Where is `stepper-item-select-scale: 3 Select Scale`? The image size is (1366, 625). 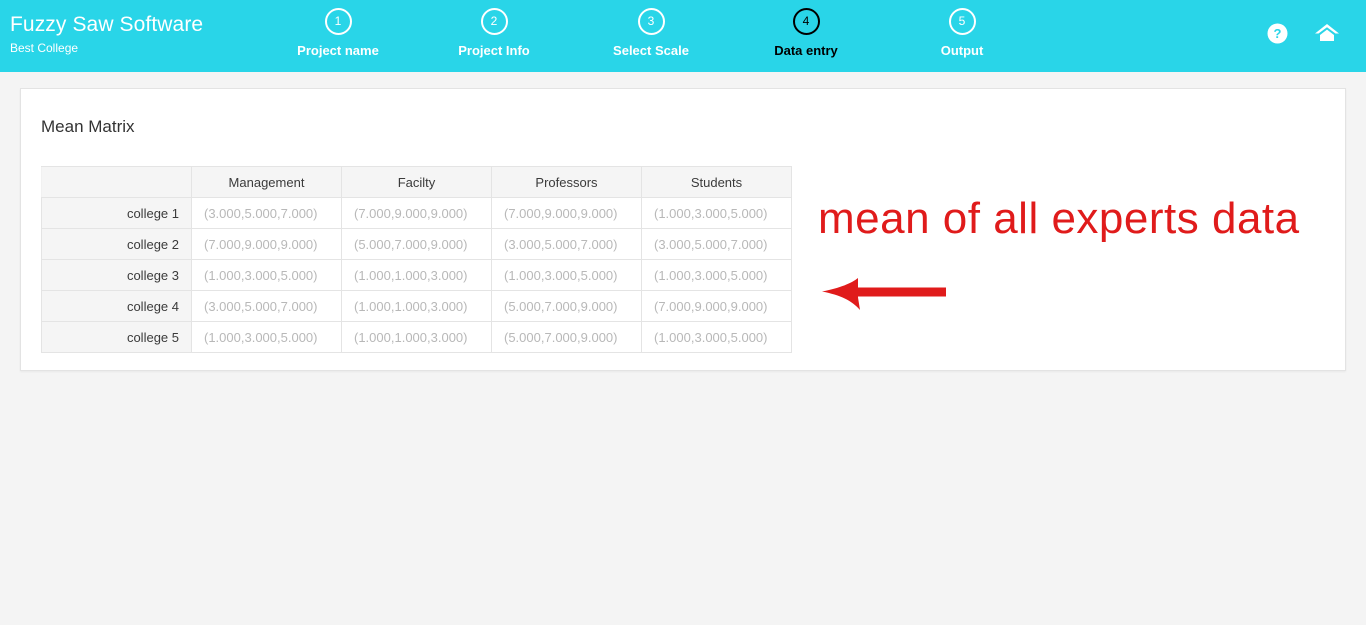 stepper-item-select-scale: 3 Select Scale is located at coordinates (651, 33).